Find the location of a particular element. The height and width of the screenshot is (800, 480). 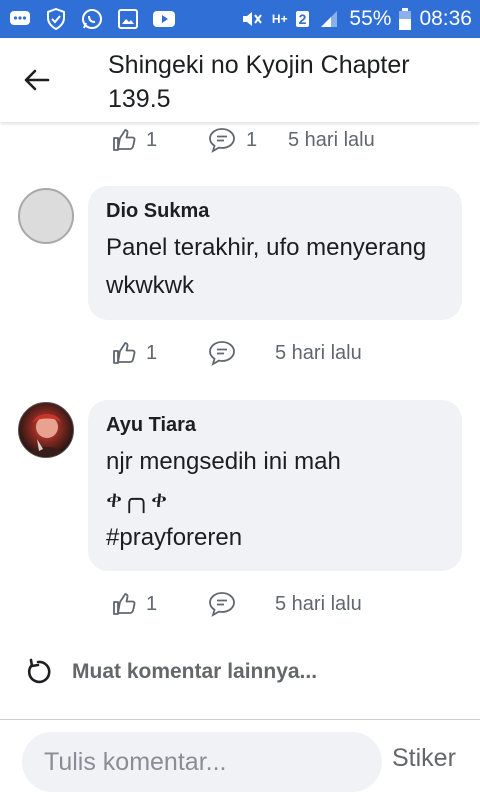

comment-text: Panel terakhir, ufo menyerang wkwkwk is located at coordinates (266, 266).